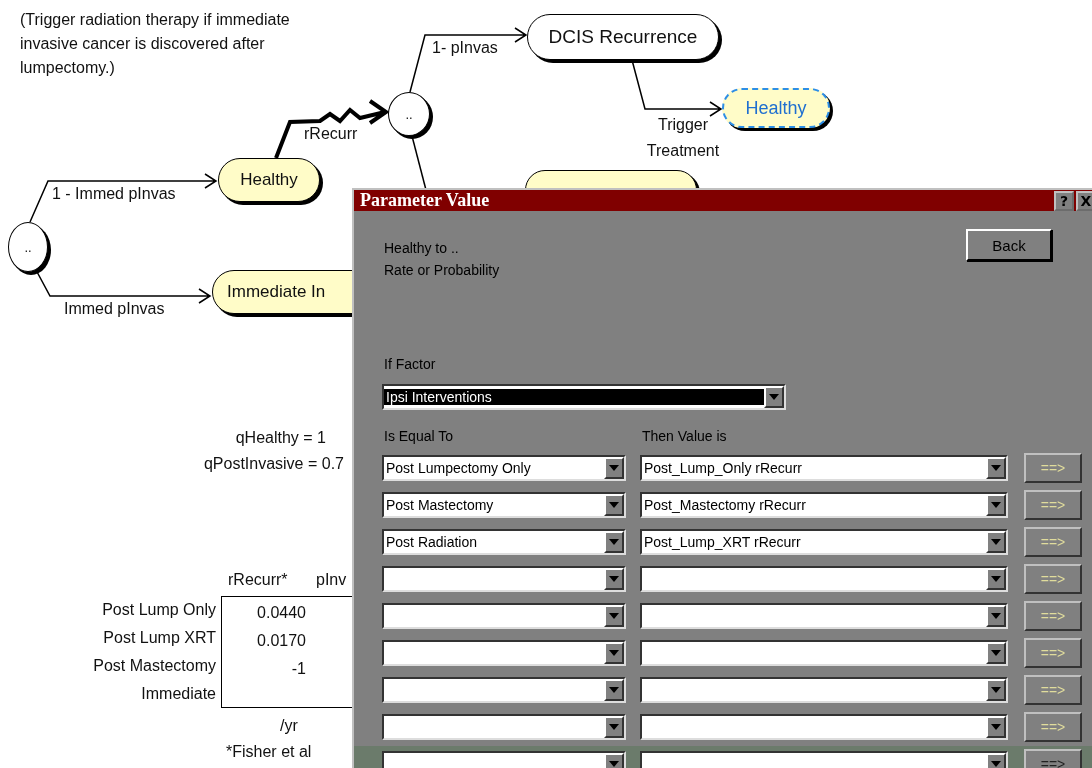 The width and height of the screenshot is (1092, 768). Describe the element at coordinates (158, 610) in the screenshot. I see `row-label: Post Lump Only` at that location.